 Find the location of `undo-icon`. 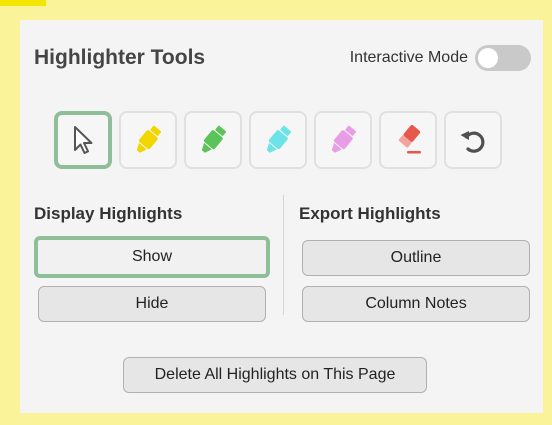

undo-icon is located at coordinates (472, 142).